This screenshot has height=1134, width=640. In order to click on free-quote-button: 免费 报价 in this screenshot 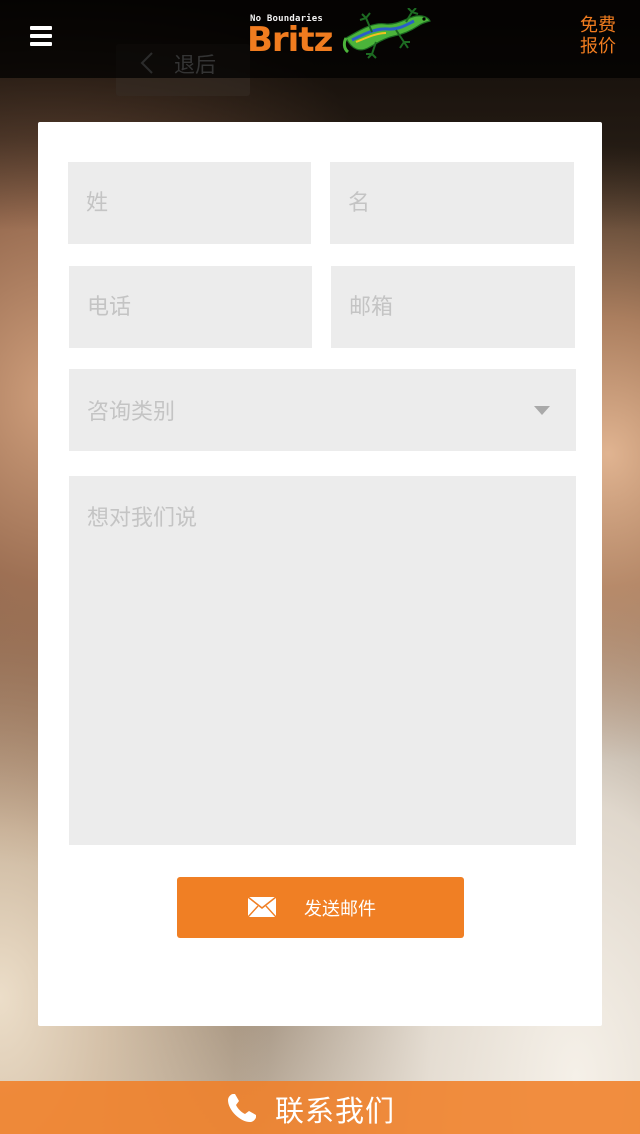, I will do `click(598, 36)`.